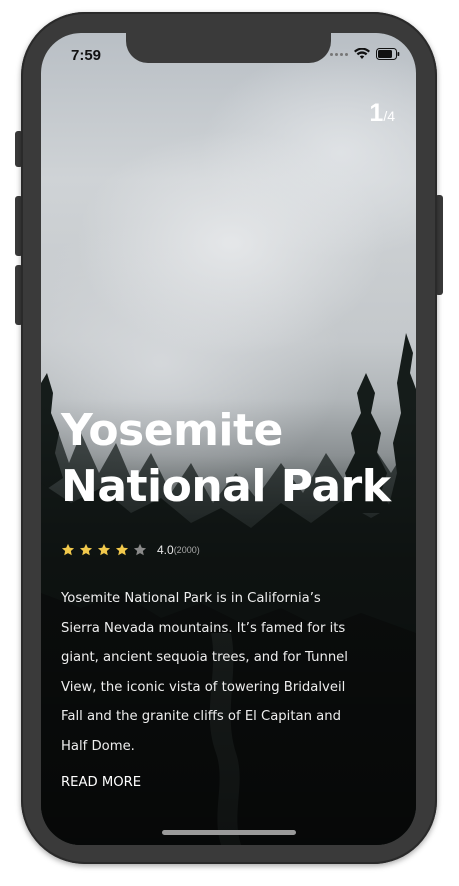  What do you see at coordinates (101, 782) in the screenshot?
I see `read-more-link: READ MORE` at bounding box center [101, 782].